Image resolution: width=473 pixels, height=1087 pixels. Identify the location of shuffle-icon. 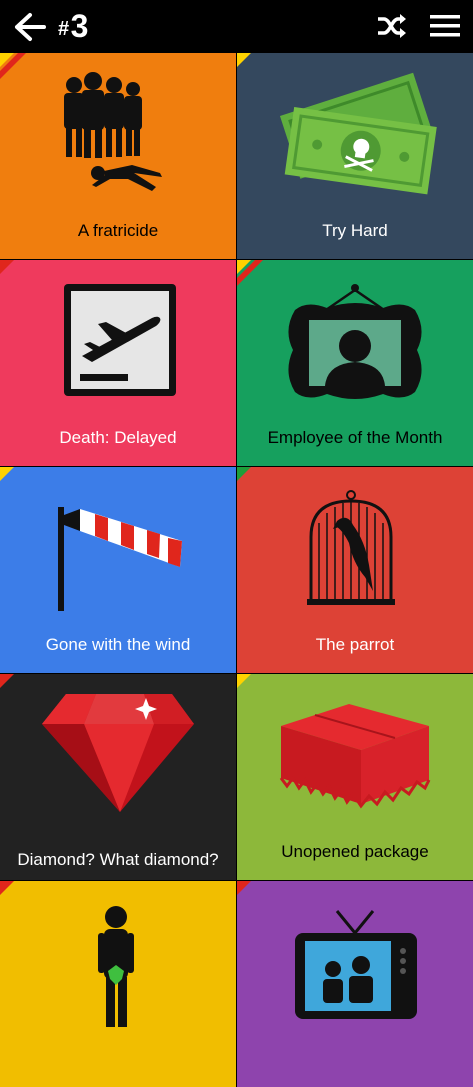
(392, 26).